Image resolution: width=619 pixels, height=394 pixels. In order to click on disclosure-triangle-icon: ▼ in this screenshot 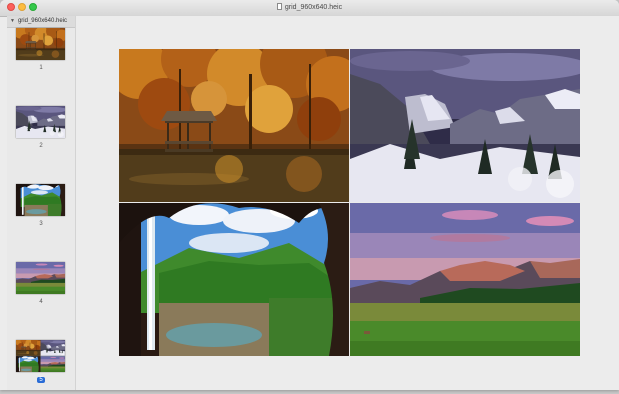, I will do `click(12, 21)`.